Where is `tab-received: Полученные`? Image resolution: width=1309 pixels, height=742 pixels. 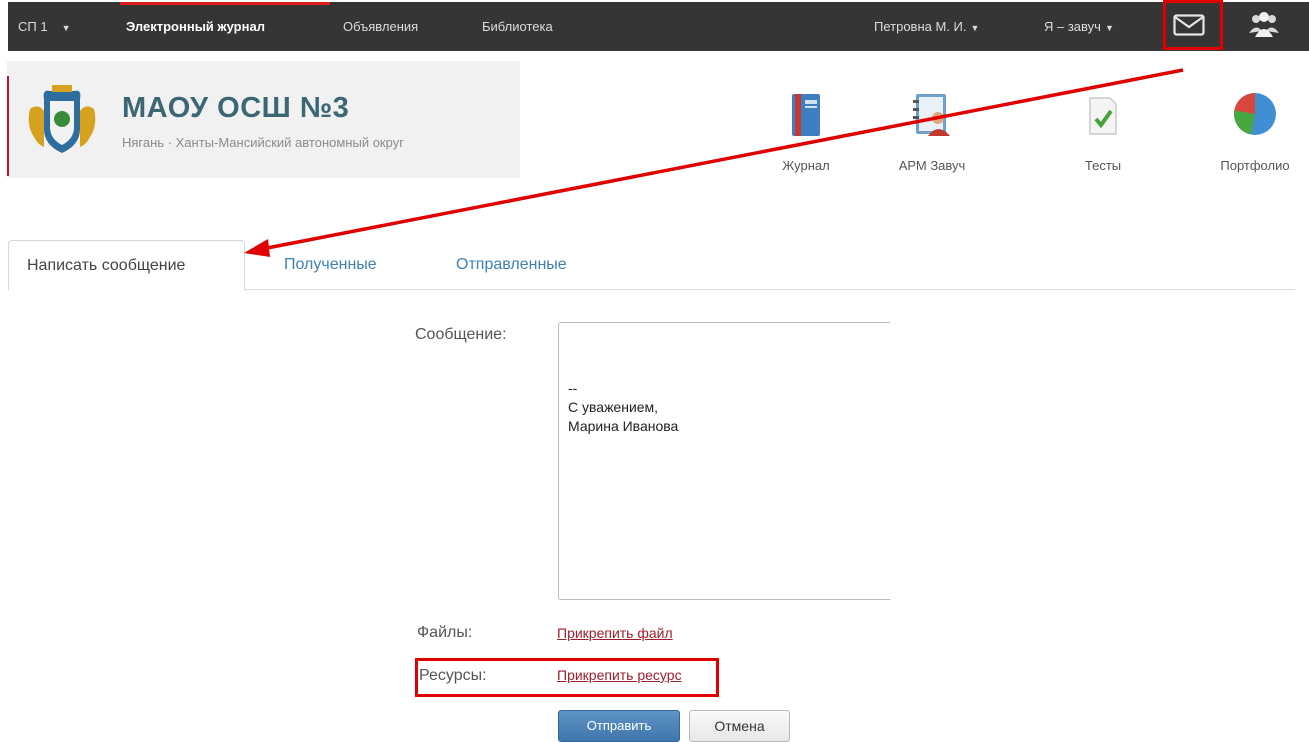
tab-received: Полученные is located at coordinates (330, 265).